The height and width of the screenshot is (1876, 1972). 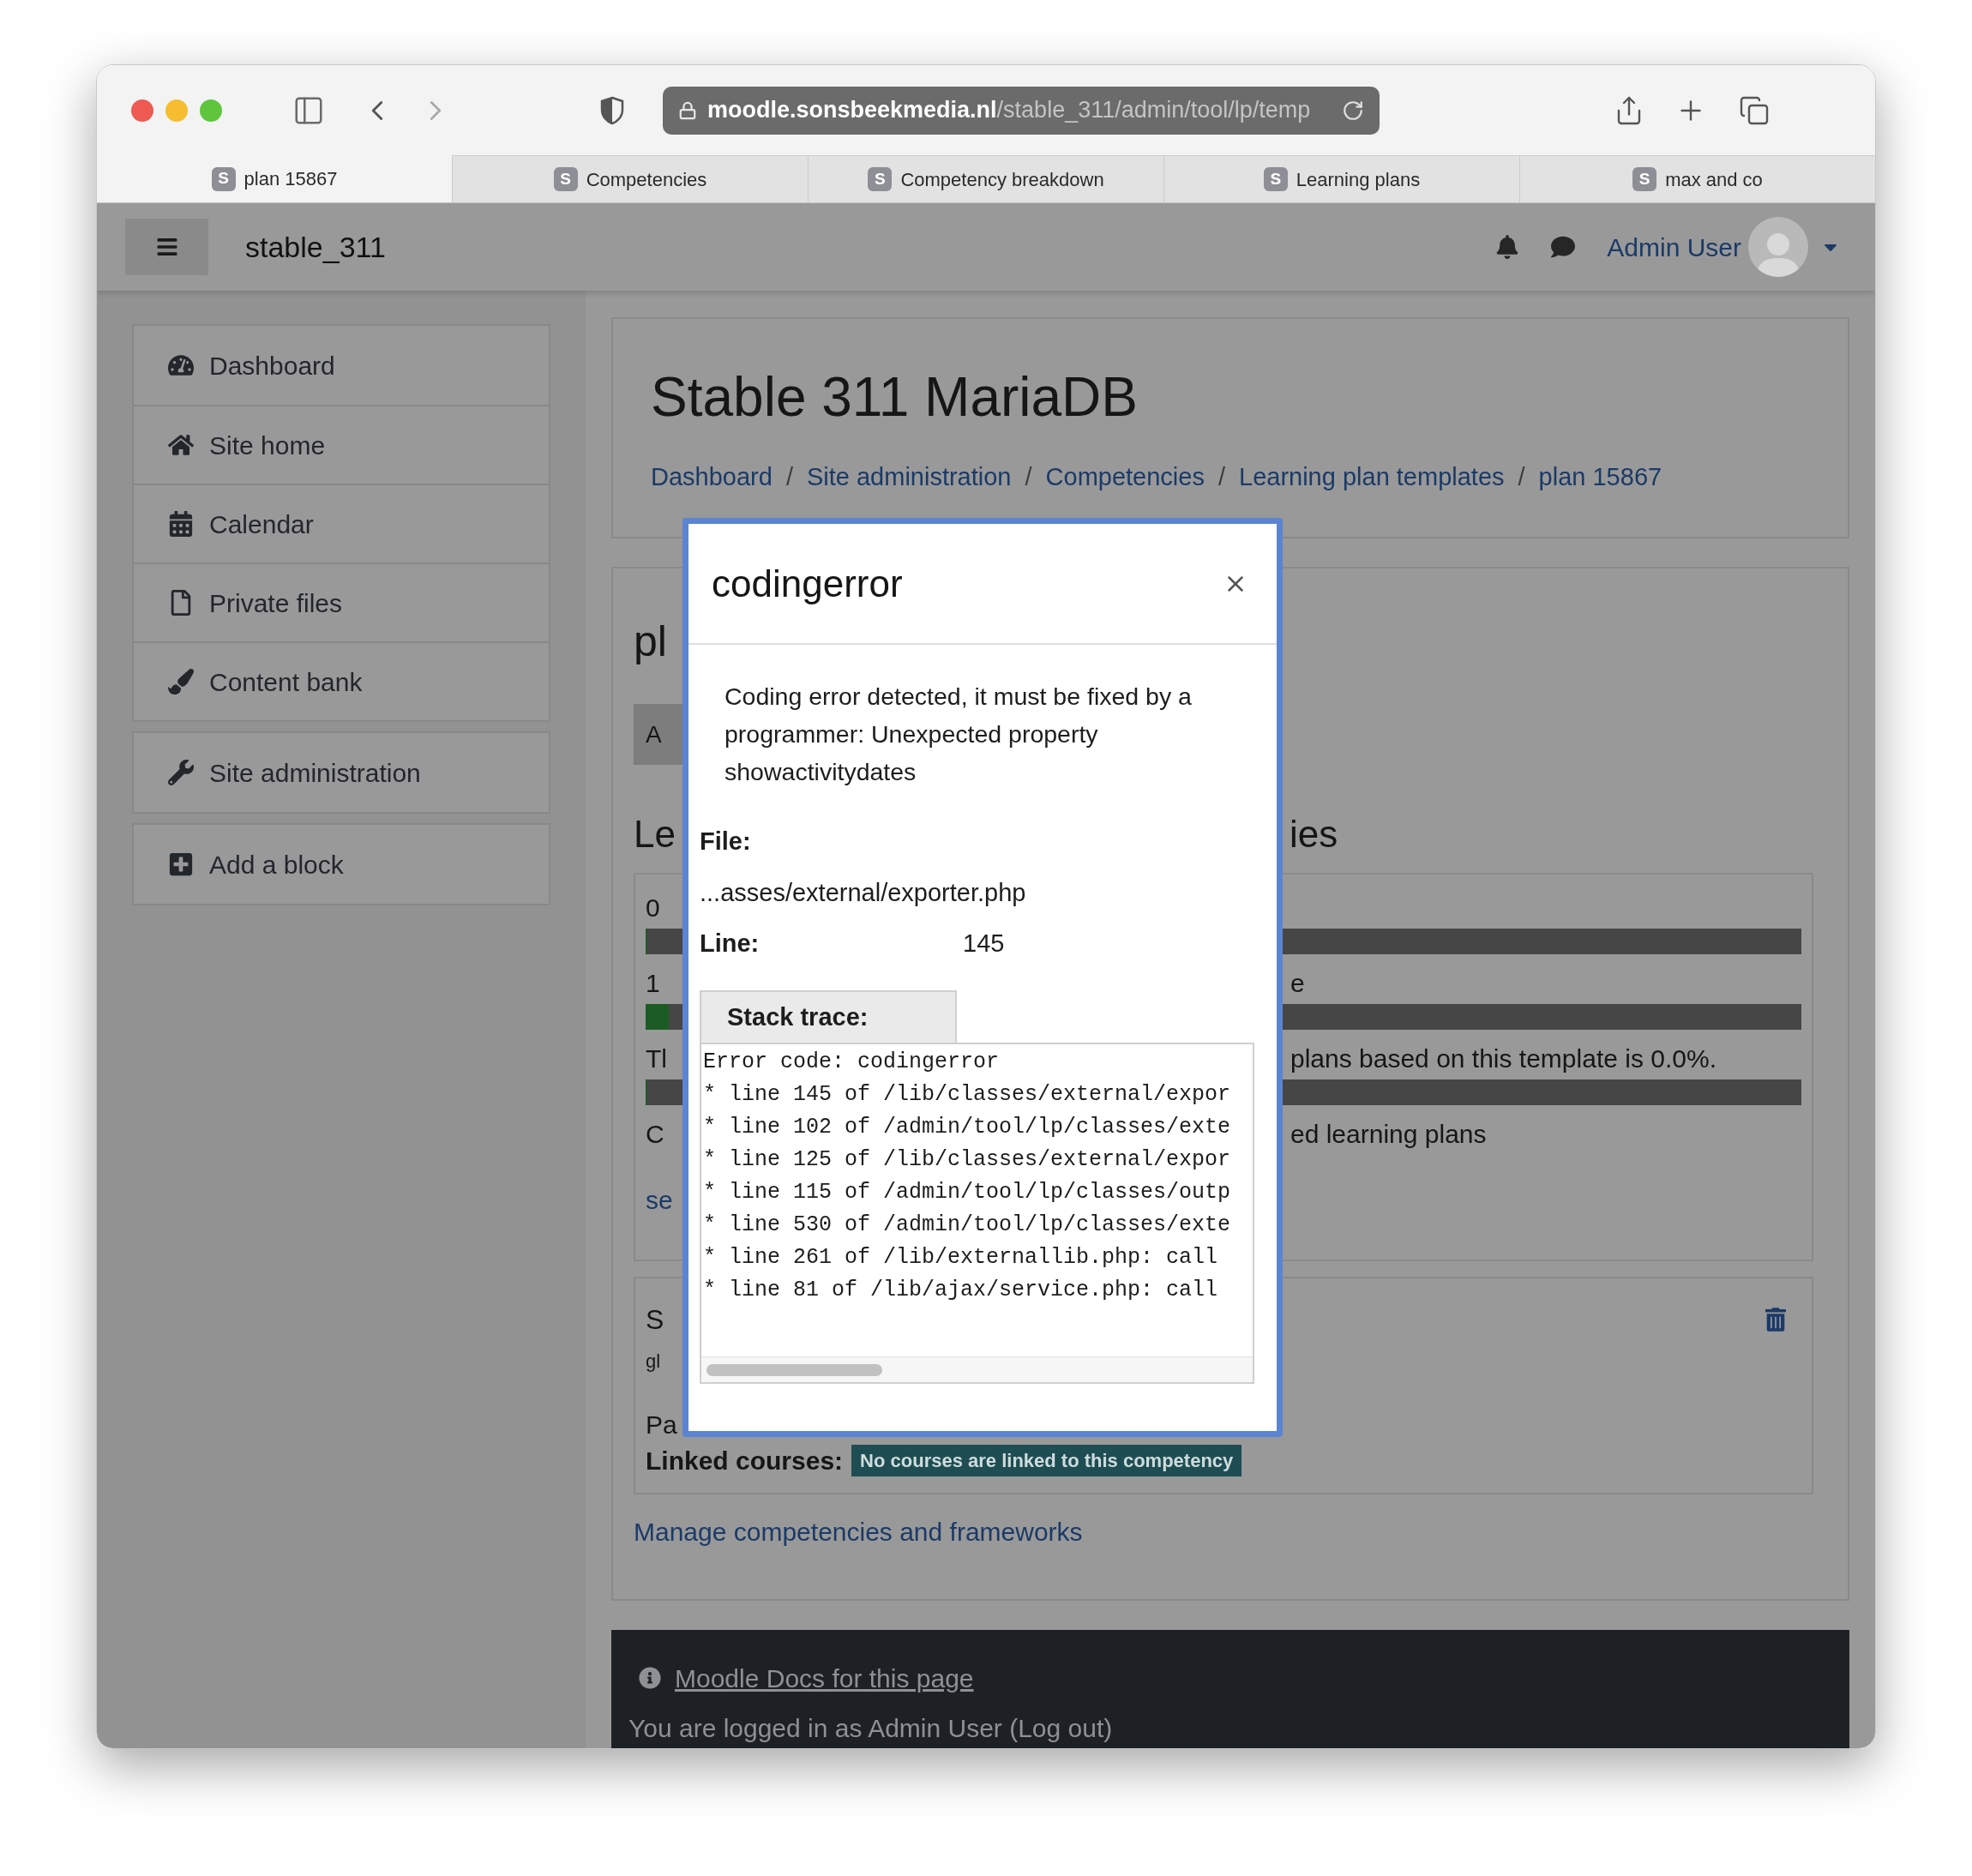 What do you see at coordinates (653, 1361) in the screenshot?
I see `competency-subtitle: gl` at bounding box center [653, 1361].